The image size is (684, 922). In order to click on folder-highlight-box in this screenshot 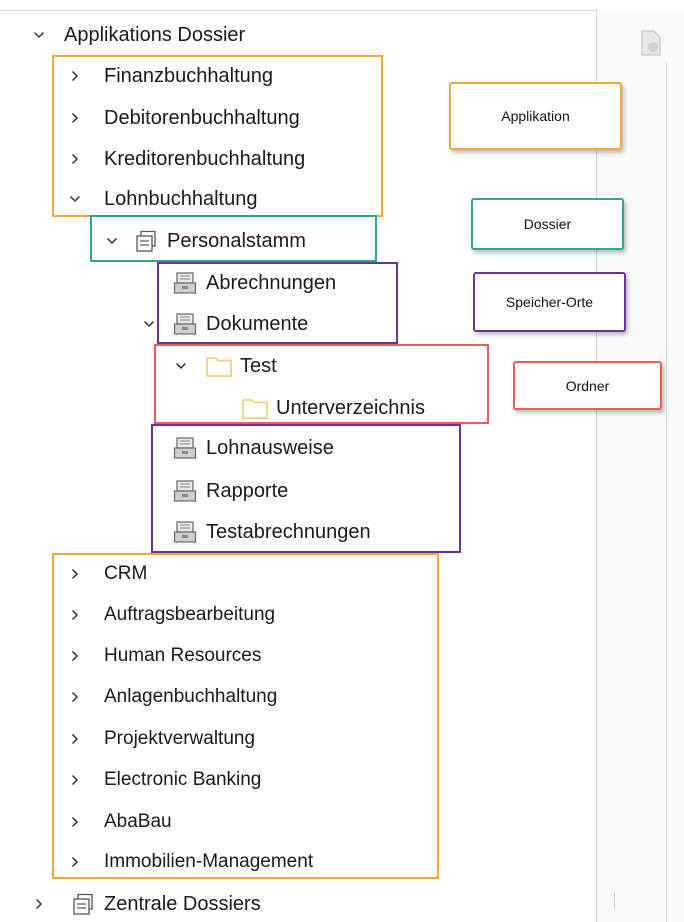, I will do `click(321, 384)`.